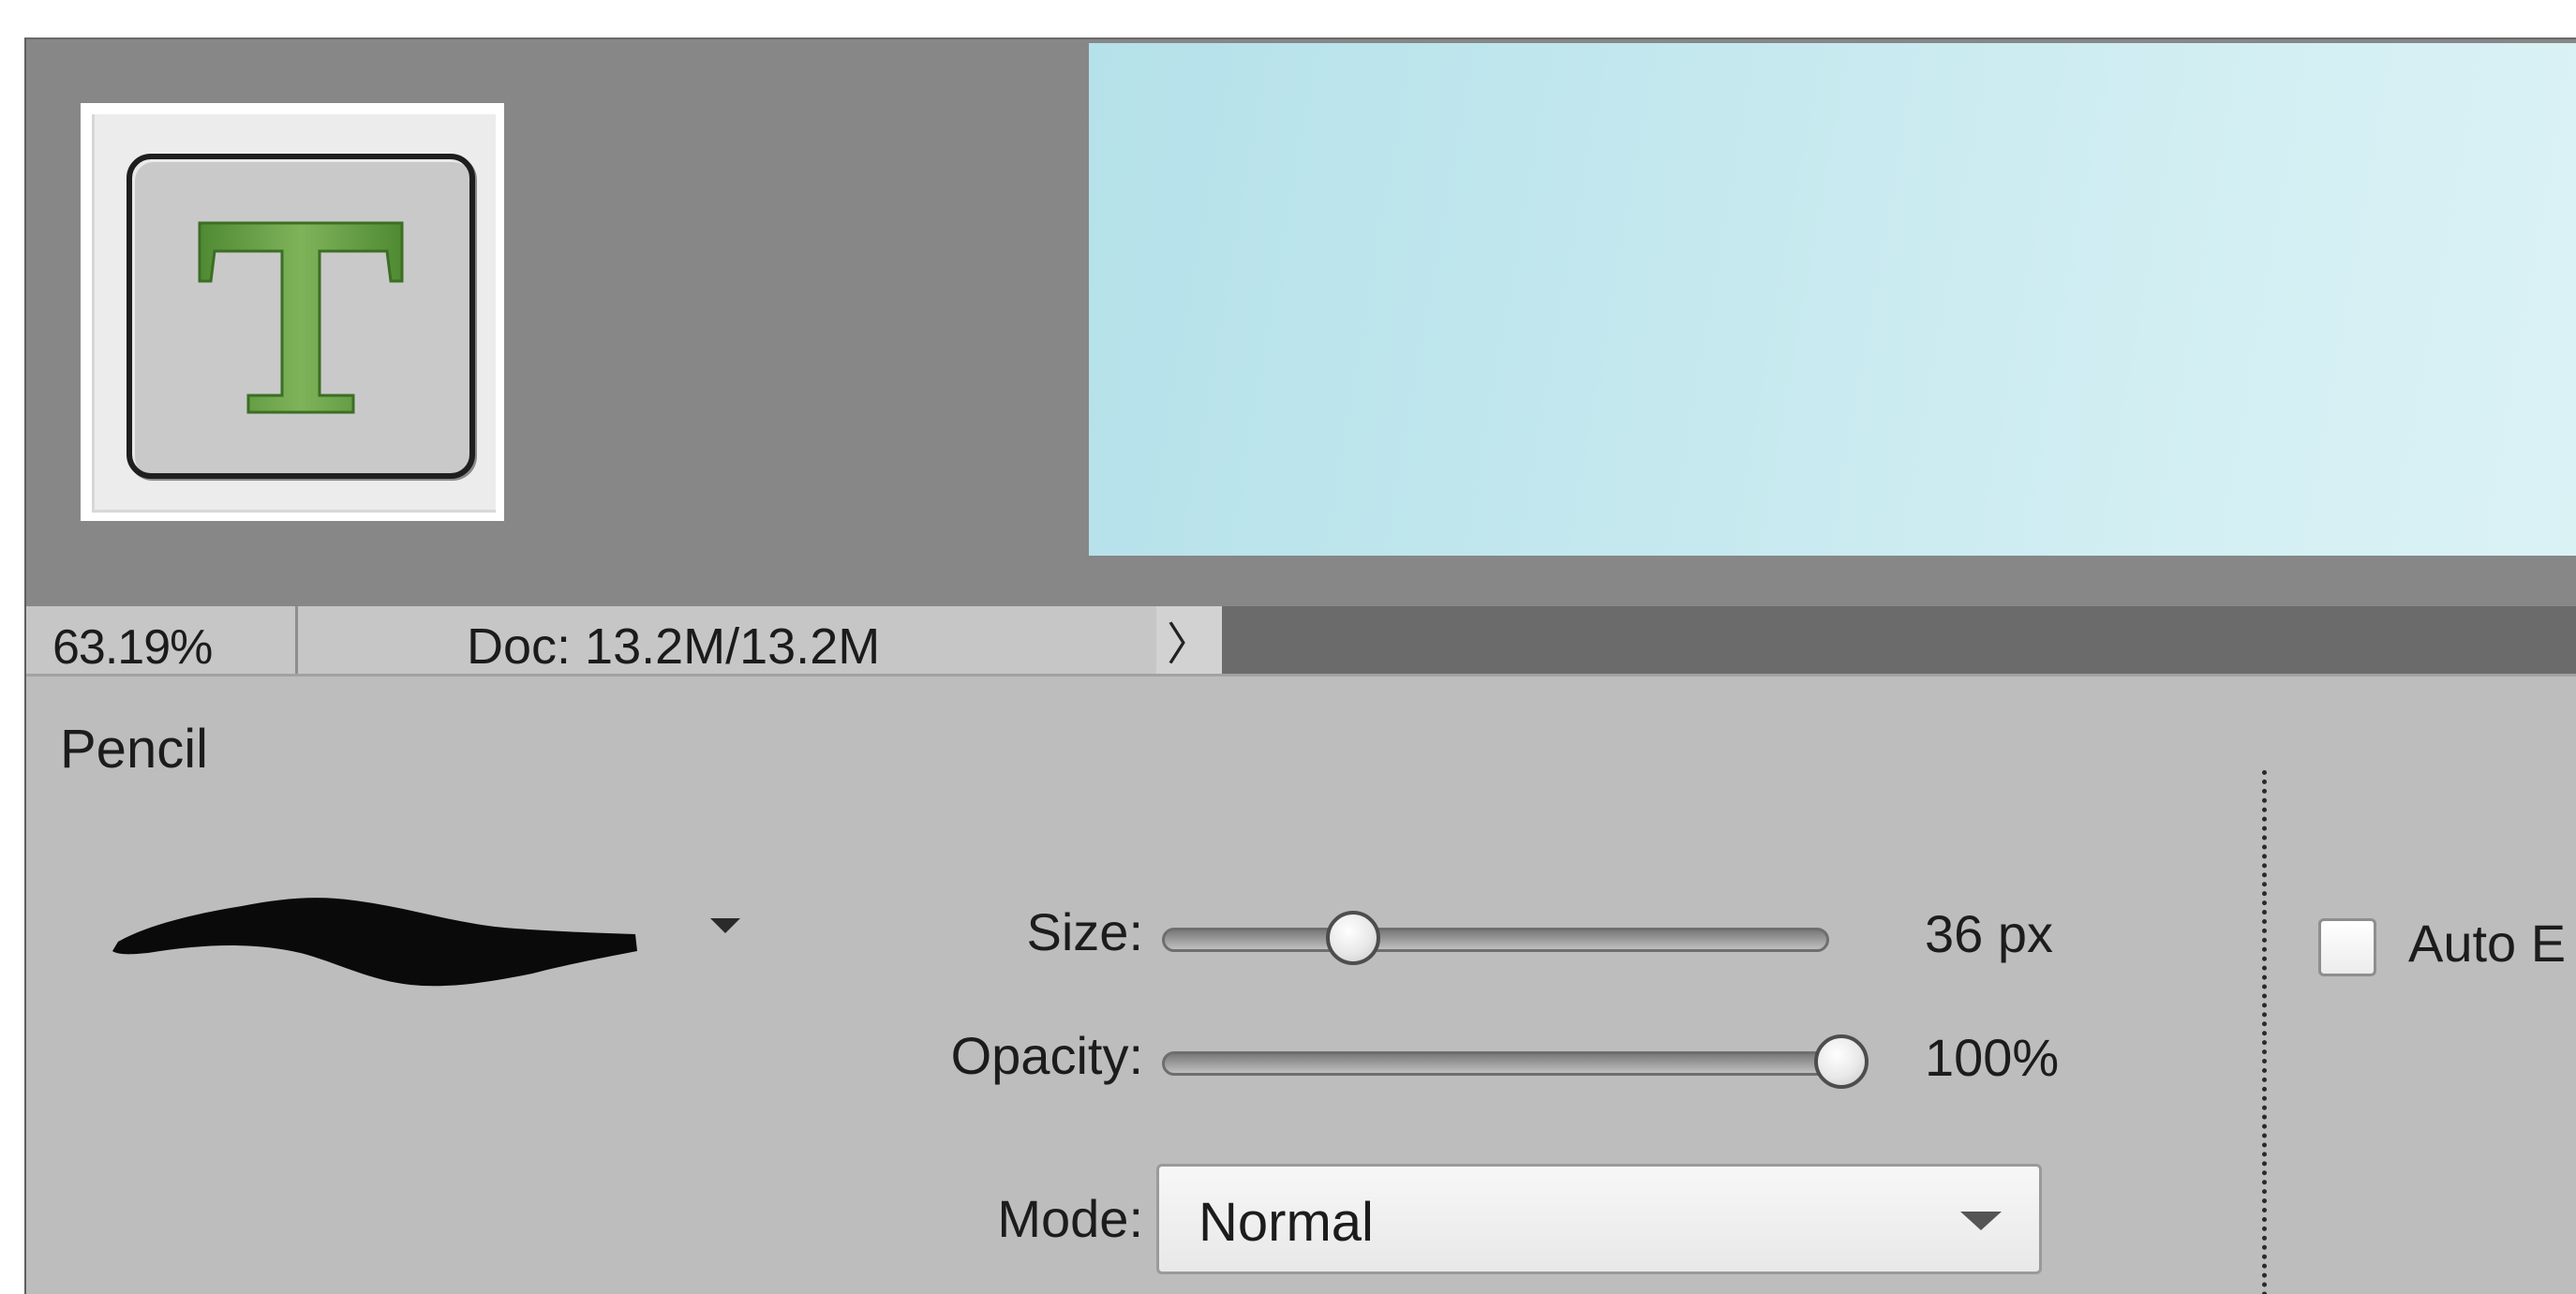  What do you see at coordinates (1599, 1219) in the screenshot?
I see `mode-select: Normal` at bounding box center [1599, 1219].